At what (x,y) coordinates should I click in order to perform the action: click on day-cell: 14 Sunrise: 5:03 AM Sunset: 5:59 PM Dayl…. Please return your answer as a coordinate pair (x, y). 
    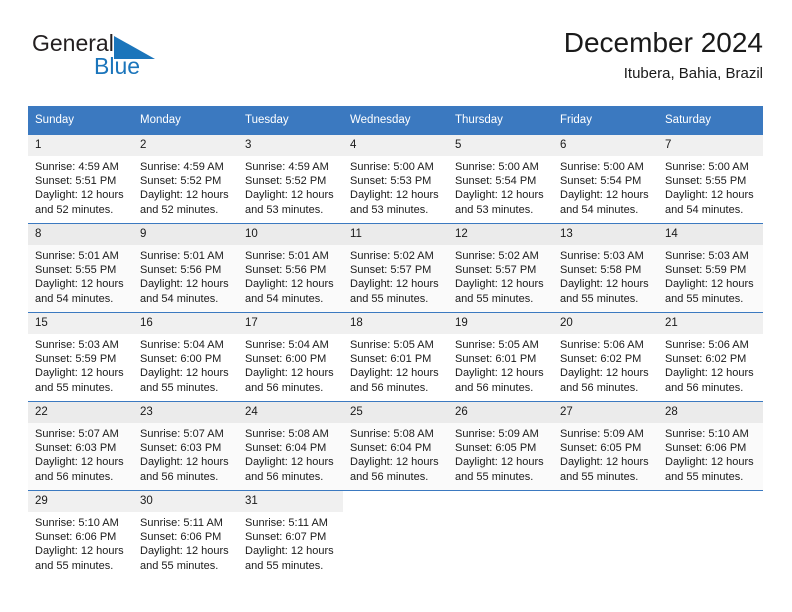
    Looking at the image, I should click on (710, 268).